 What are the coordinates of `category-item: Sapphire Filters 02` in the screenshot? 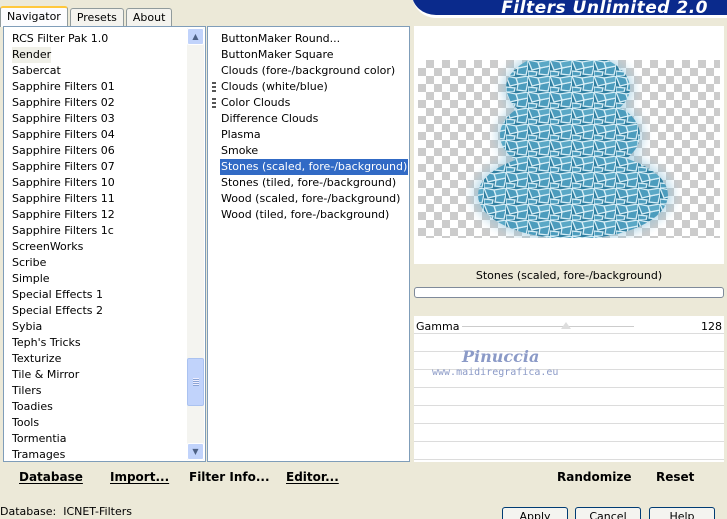 It's located at (63, 103).